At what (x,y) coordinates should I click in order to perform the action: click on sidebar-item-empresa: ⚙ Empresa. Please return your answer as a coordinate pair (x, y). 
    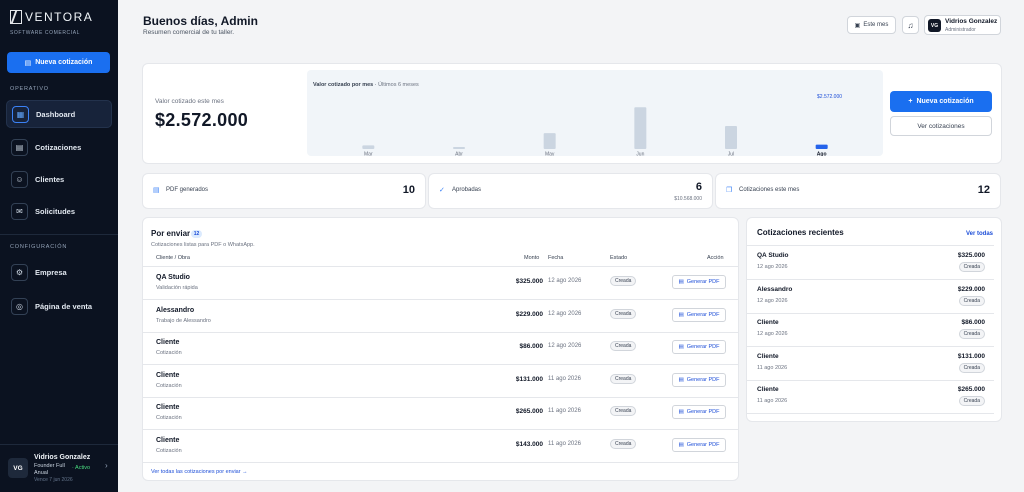
    Looking at the image, I should click on (59, 272).